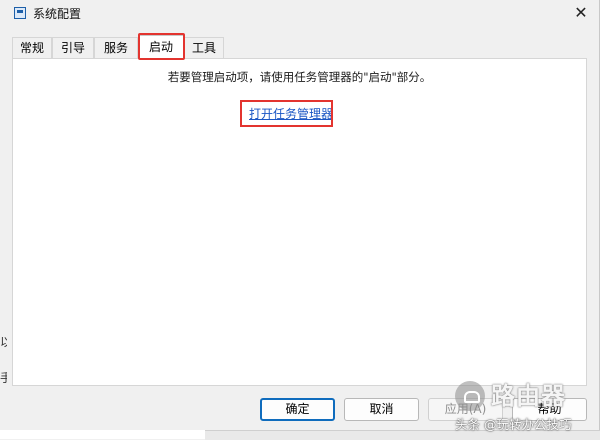 The height and width of the screenshot is (440, 600). What do you see at coordinates (161, 46) in the screenshot?
I see `highlight-box-startup-tab` at bounding box center [161, 46].